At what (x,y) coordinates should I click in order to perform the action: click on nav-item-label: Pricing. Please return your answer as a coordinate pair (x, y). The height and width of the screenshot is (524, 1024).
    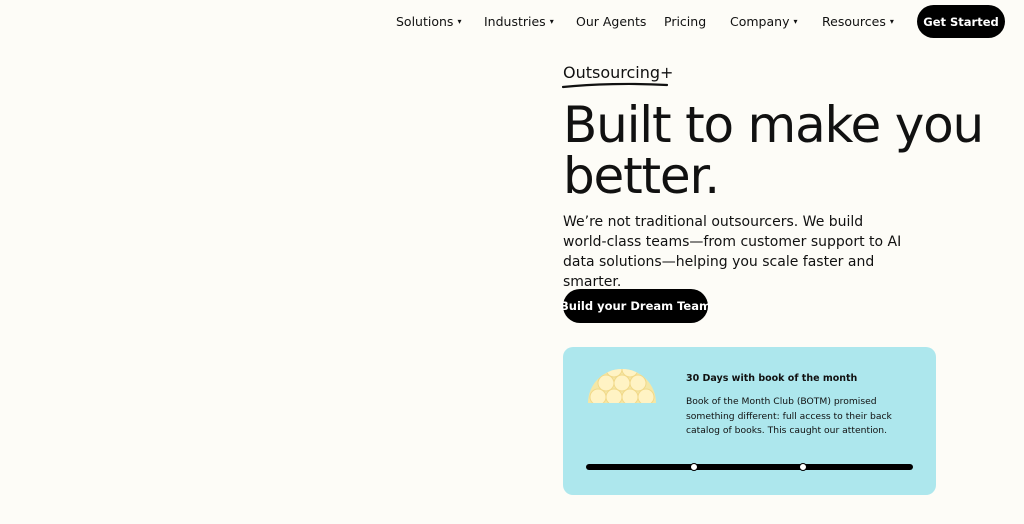
    Looking at the image, I should click on (685, 21).